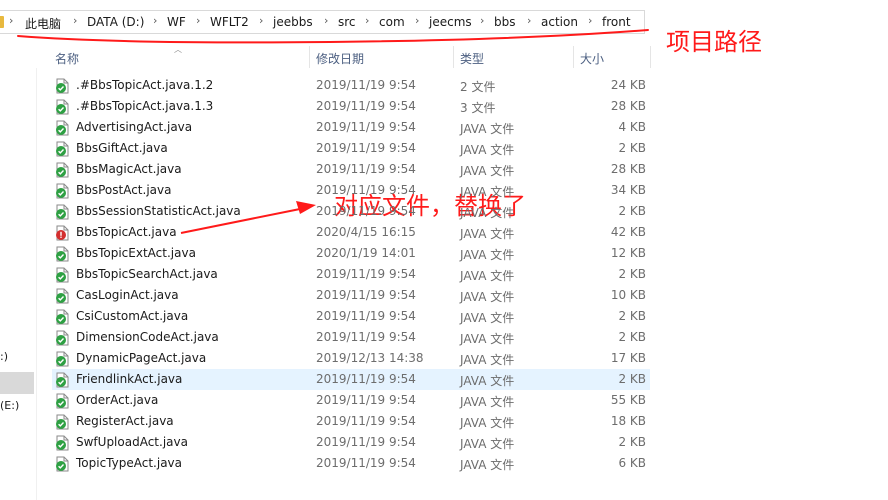 The height and width of the screenshot is (500, 888). What do you see at coordinates (67, 58) in the screenshot?
I see `column-header-name: 名称` at bounding box center [67, 58].